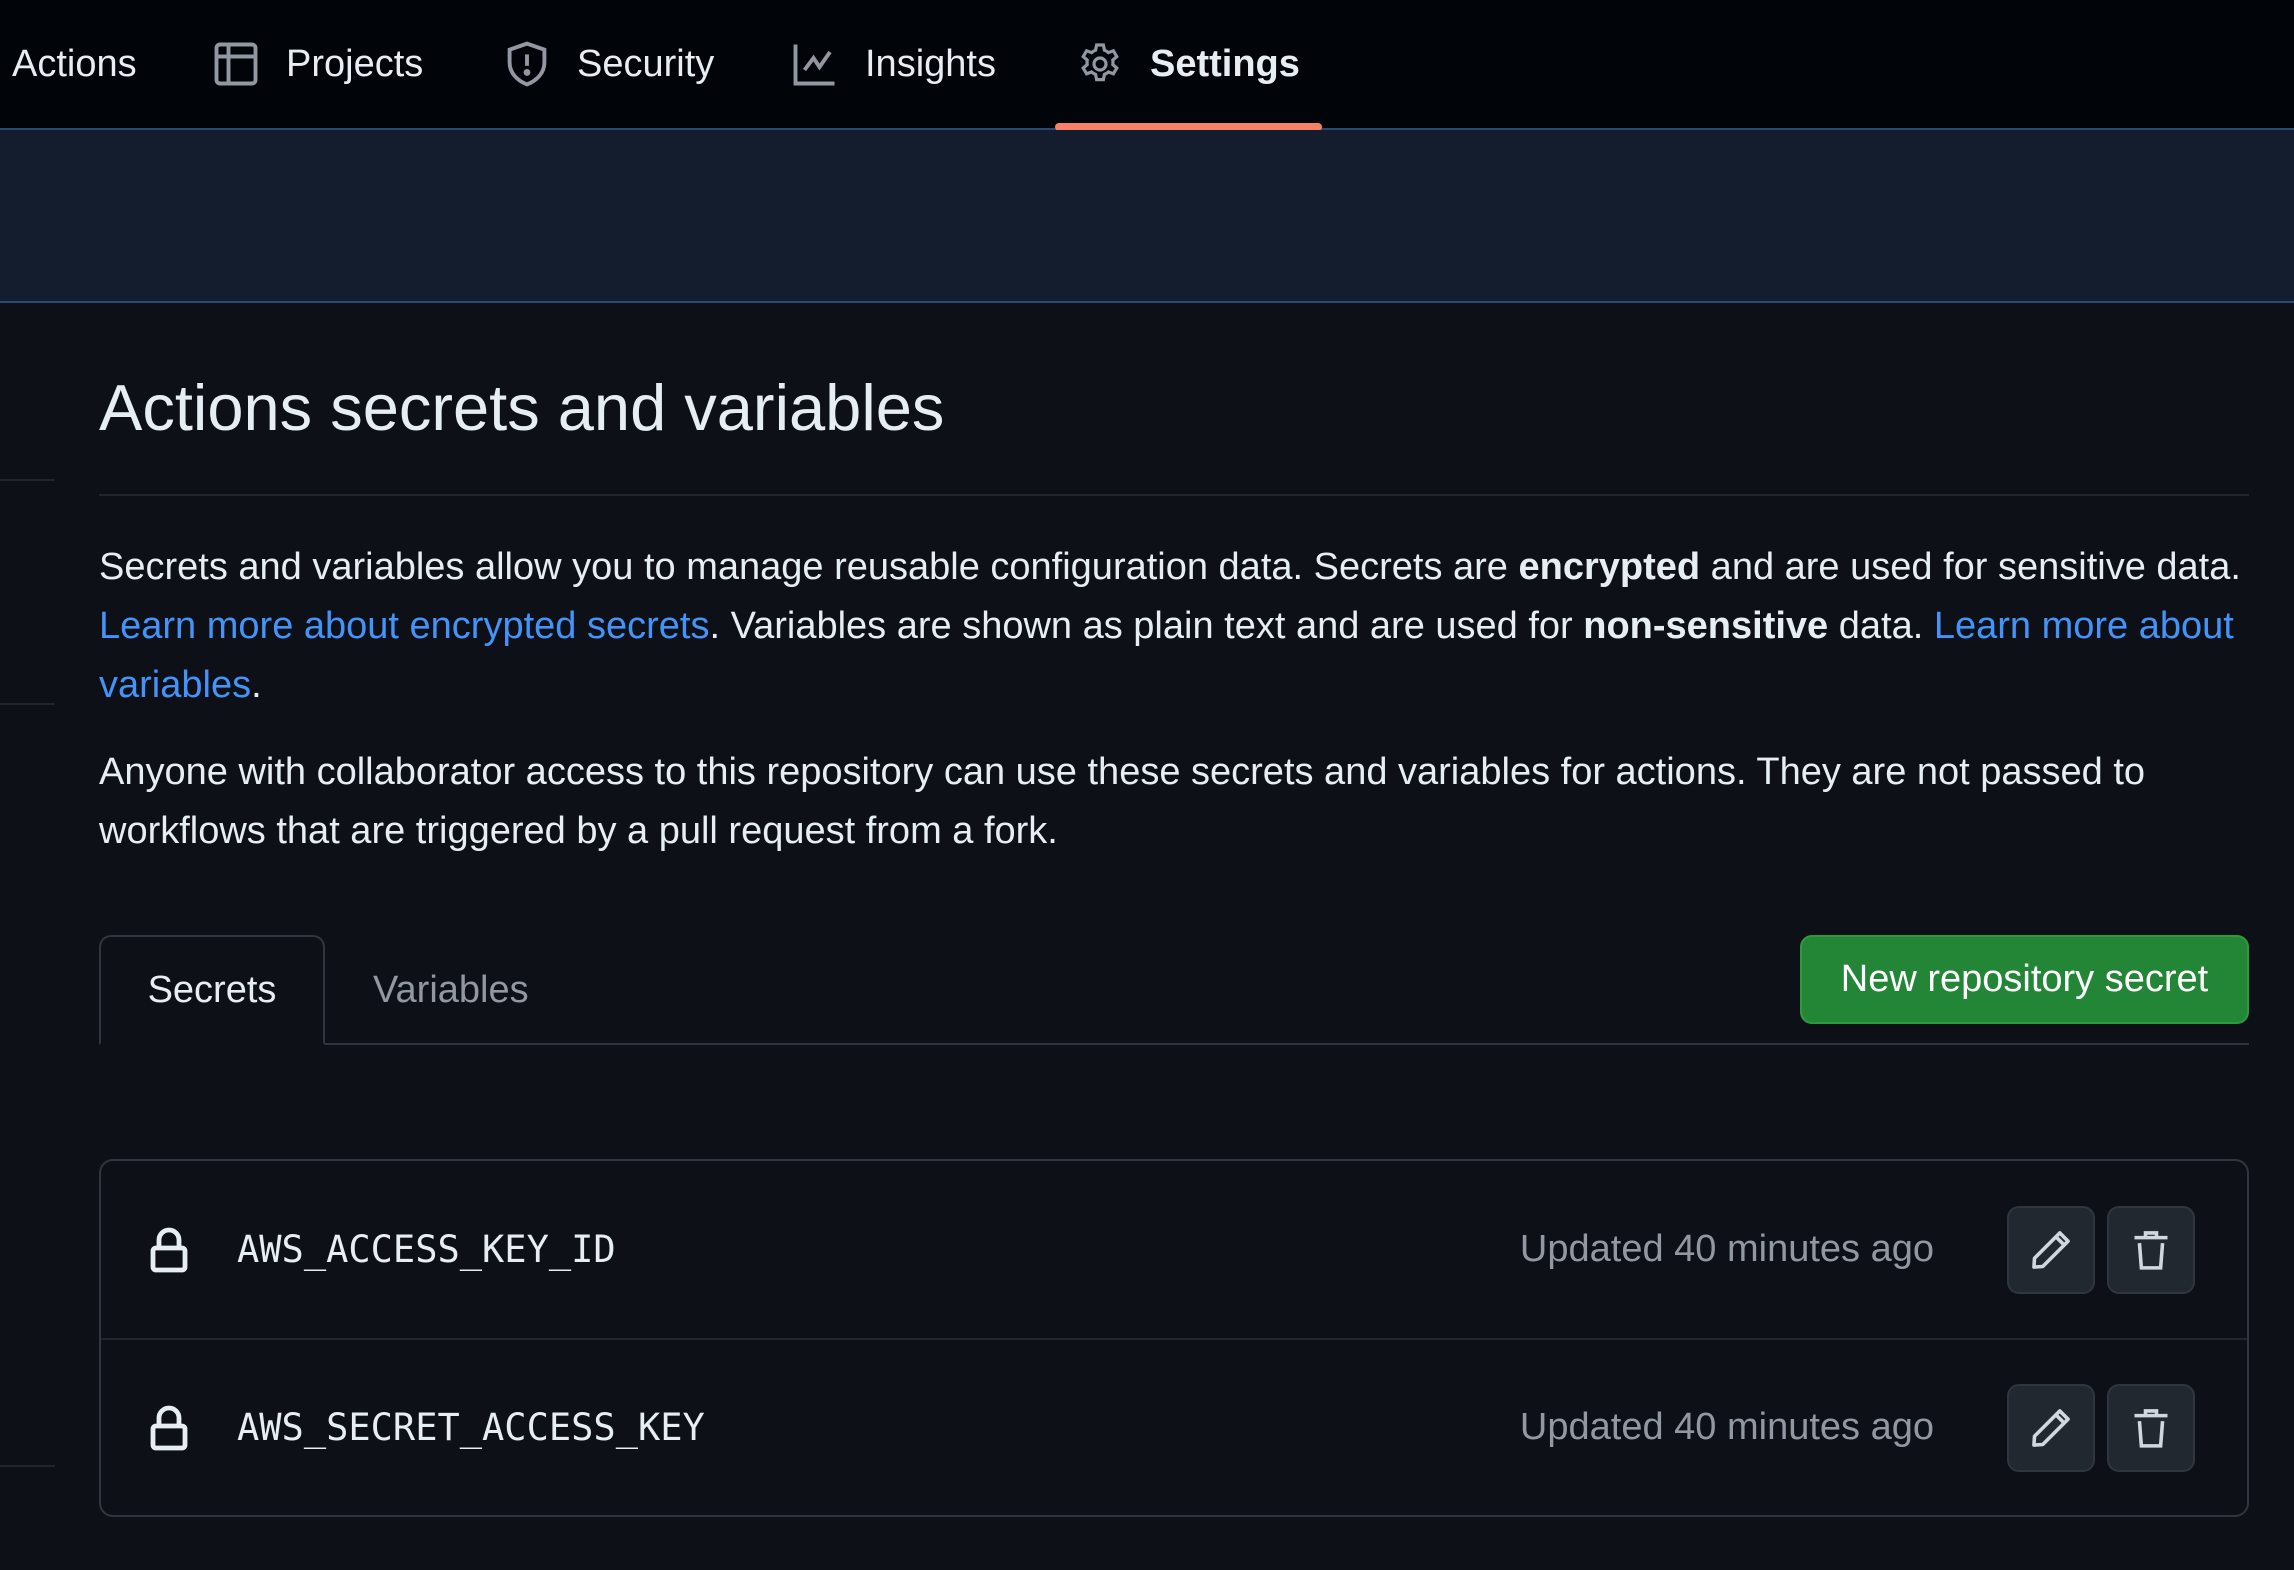 The height and width of the screenshot is (1570, 2294). I want to click on intro-text: ., so click(256, 685).